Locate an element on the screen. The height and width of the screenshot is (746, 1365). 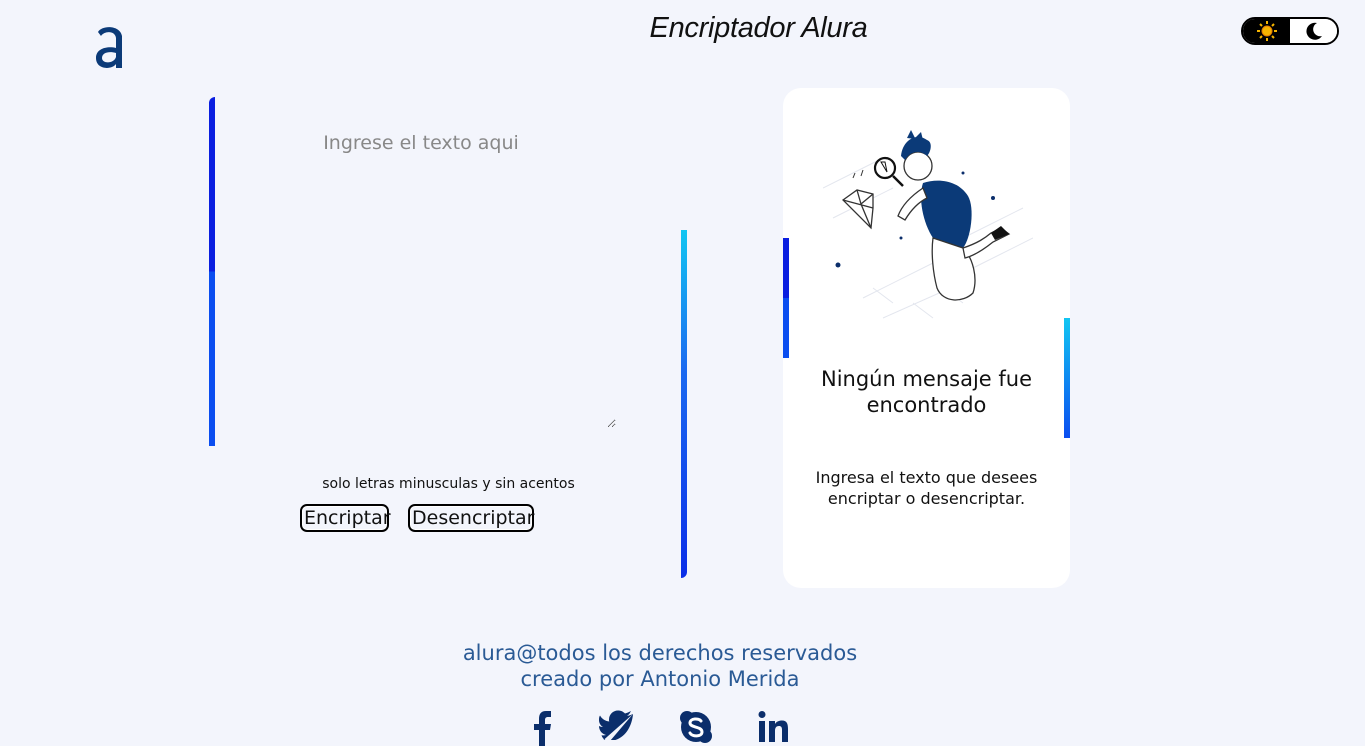
encrypt-button: Encriptar is located at coordinates (345, 518).